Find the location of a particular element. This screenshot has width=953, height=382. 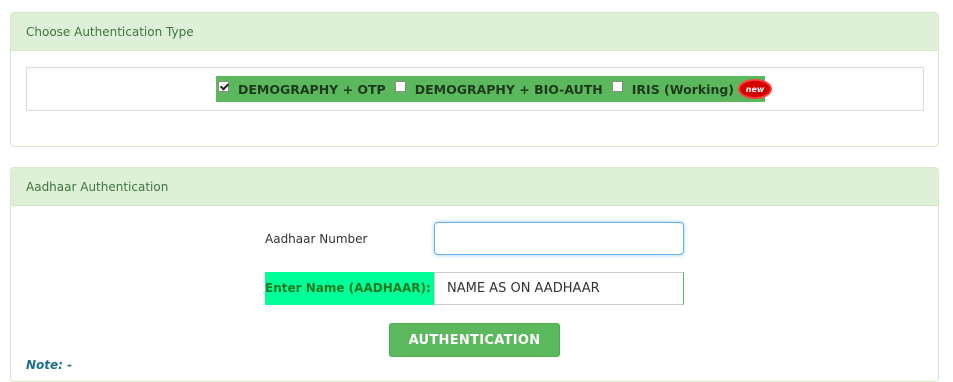

demography-otp-checkbox is located at coordinates (223, 86).